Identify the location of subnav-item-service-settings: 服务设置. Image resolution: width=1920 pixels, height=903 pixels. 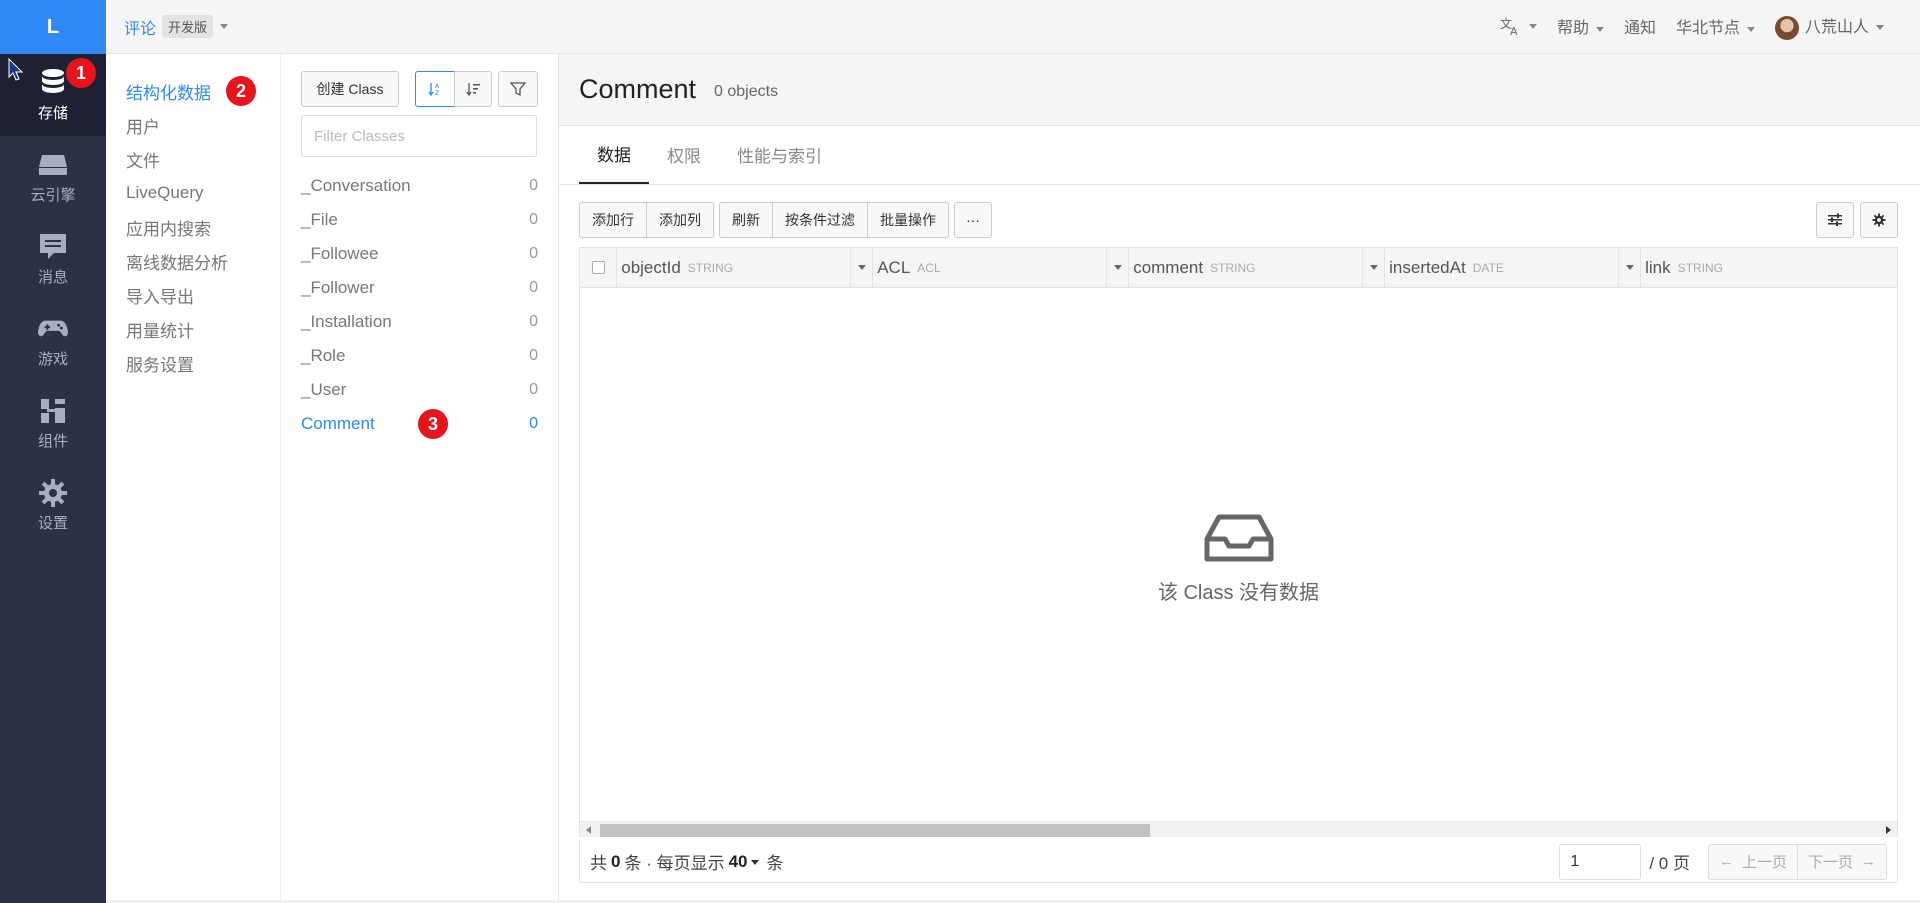
(193, 363).